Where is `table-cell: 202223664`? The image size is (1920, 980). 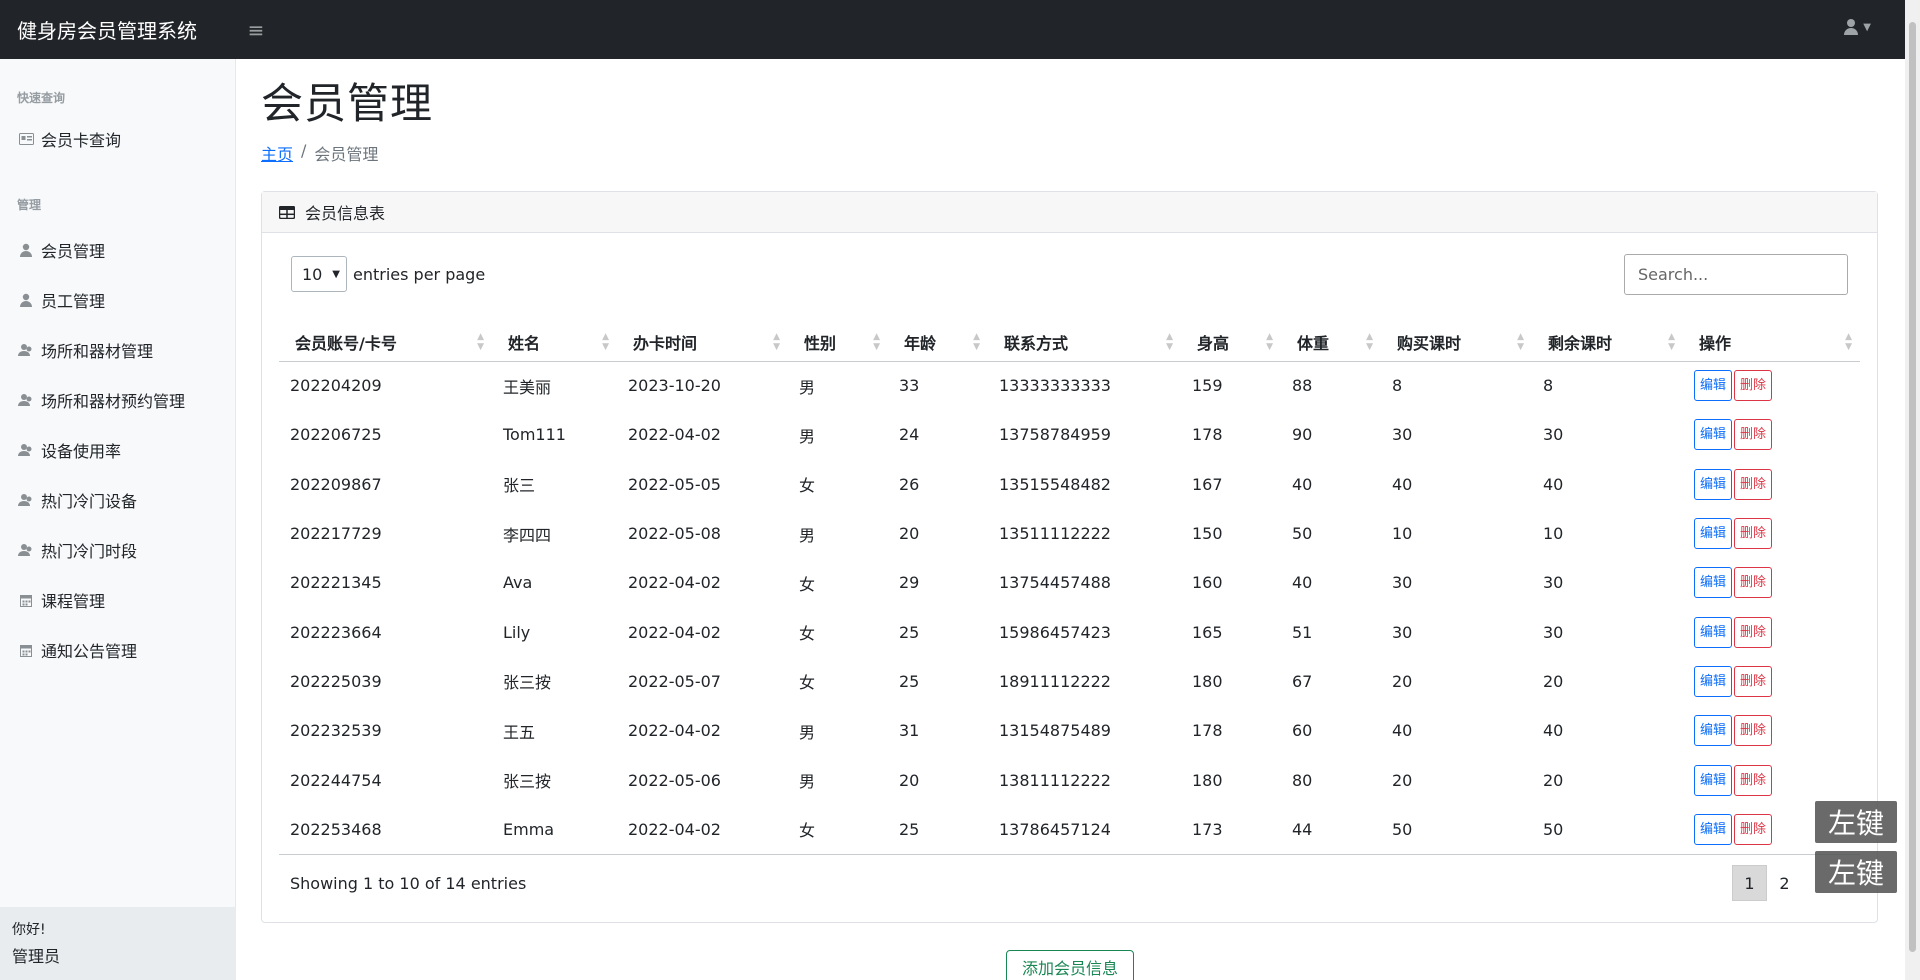 table-cell: 202223664 is located at coordinates (336, 632).